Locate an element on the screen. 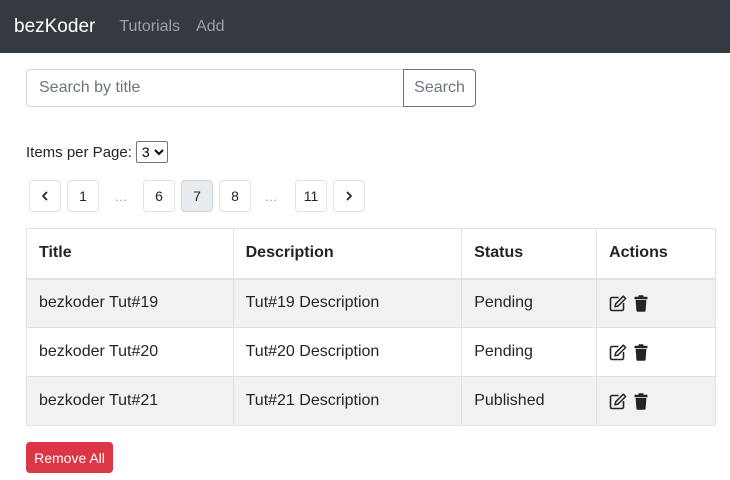 This screenshot has width=730, height=480. page-button-11: 11 is located at coordinates (311, 196).